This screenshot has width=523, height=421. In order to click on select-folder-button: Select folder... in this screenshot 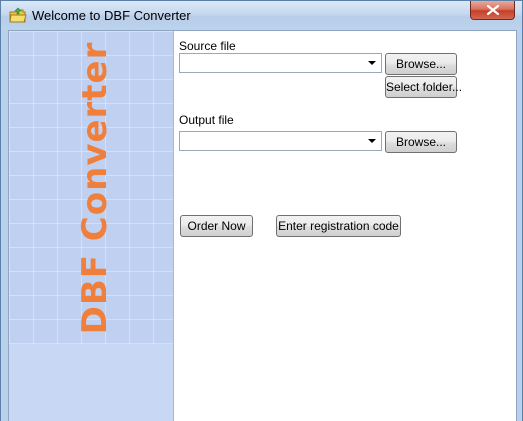, I will do `click(423, 87)`.